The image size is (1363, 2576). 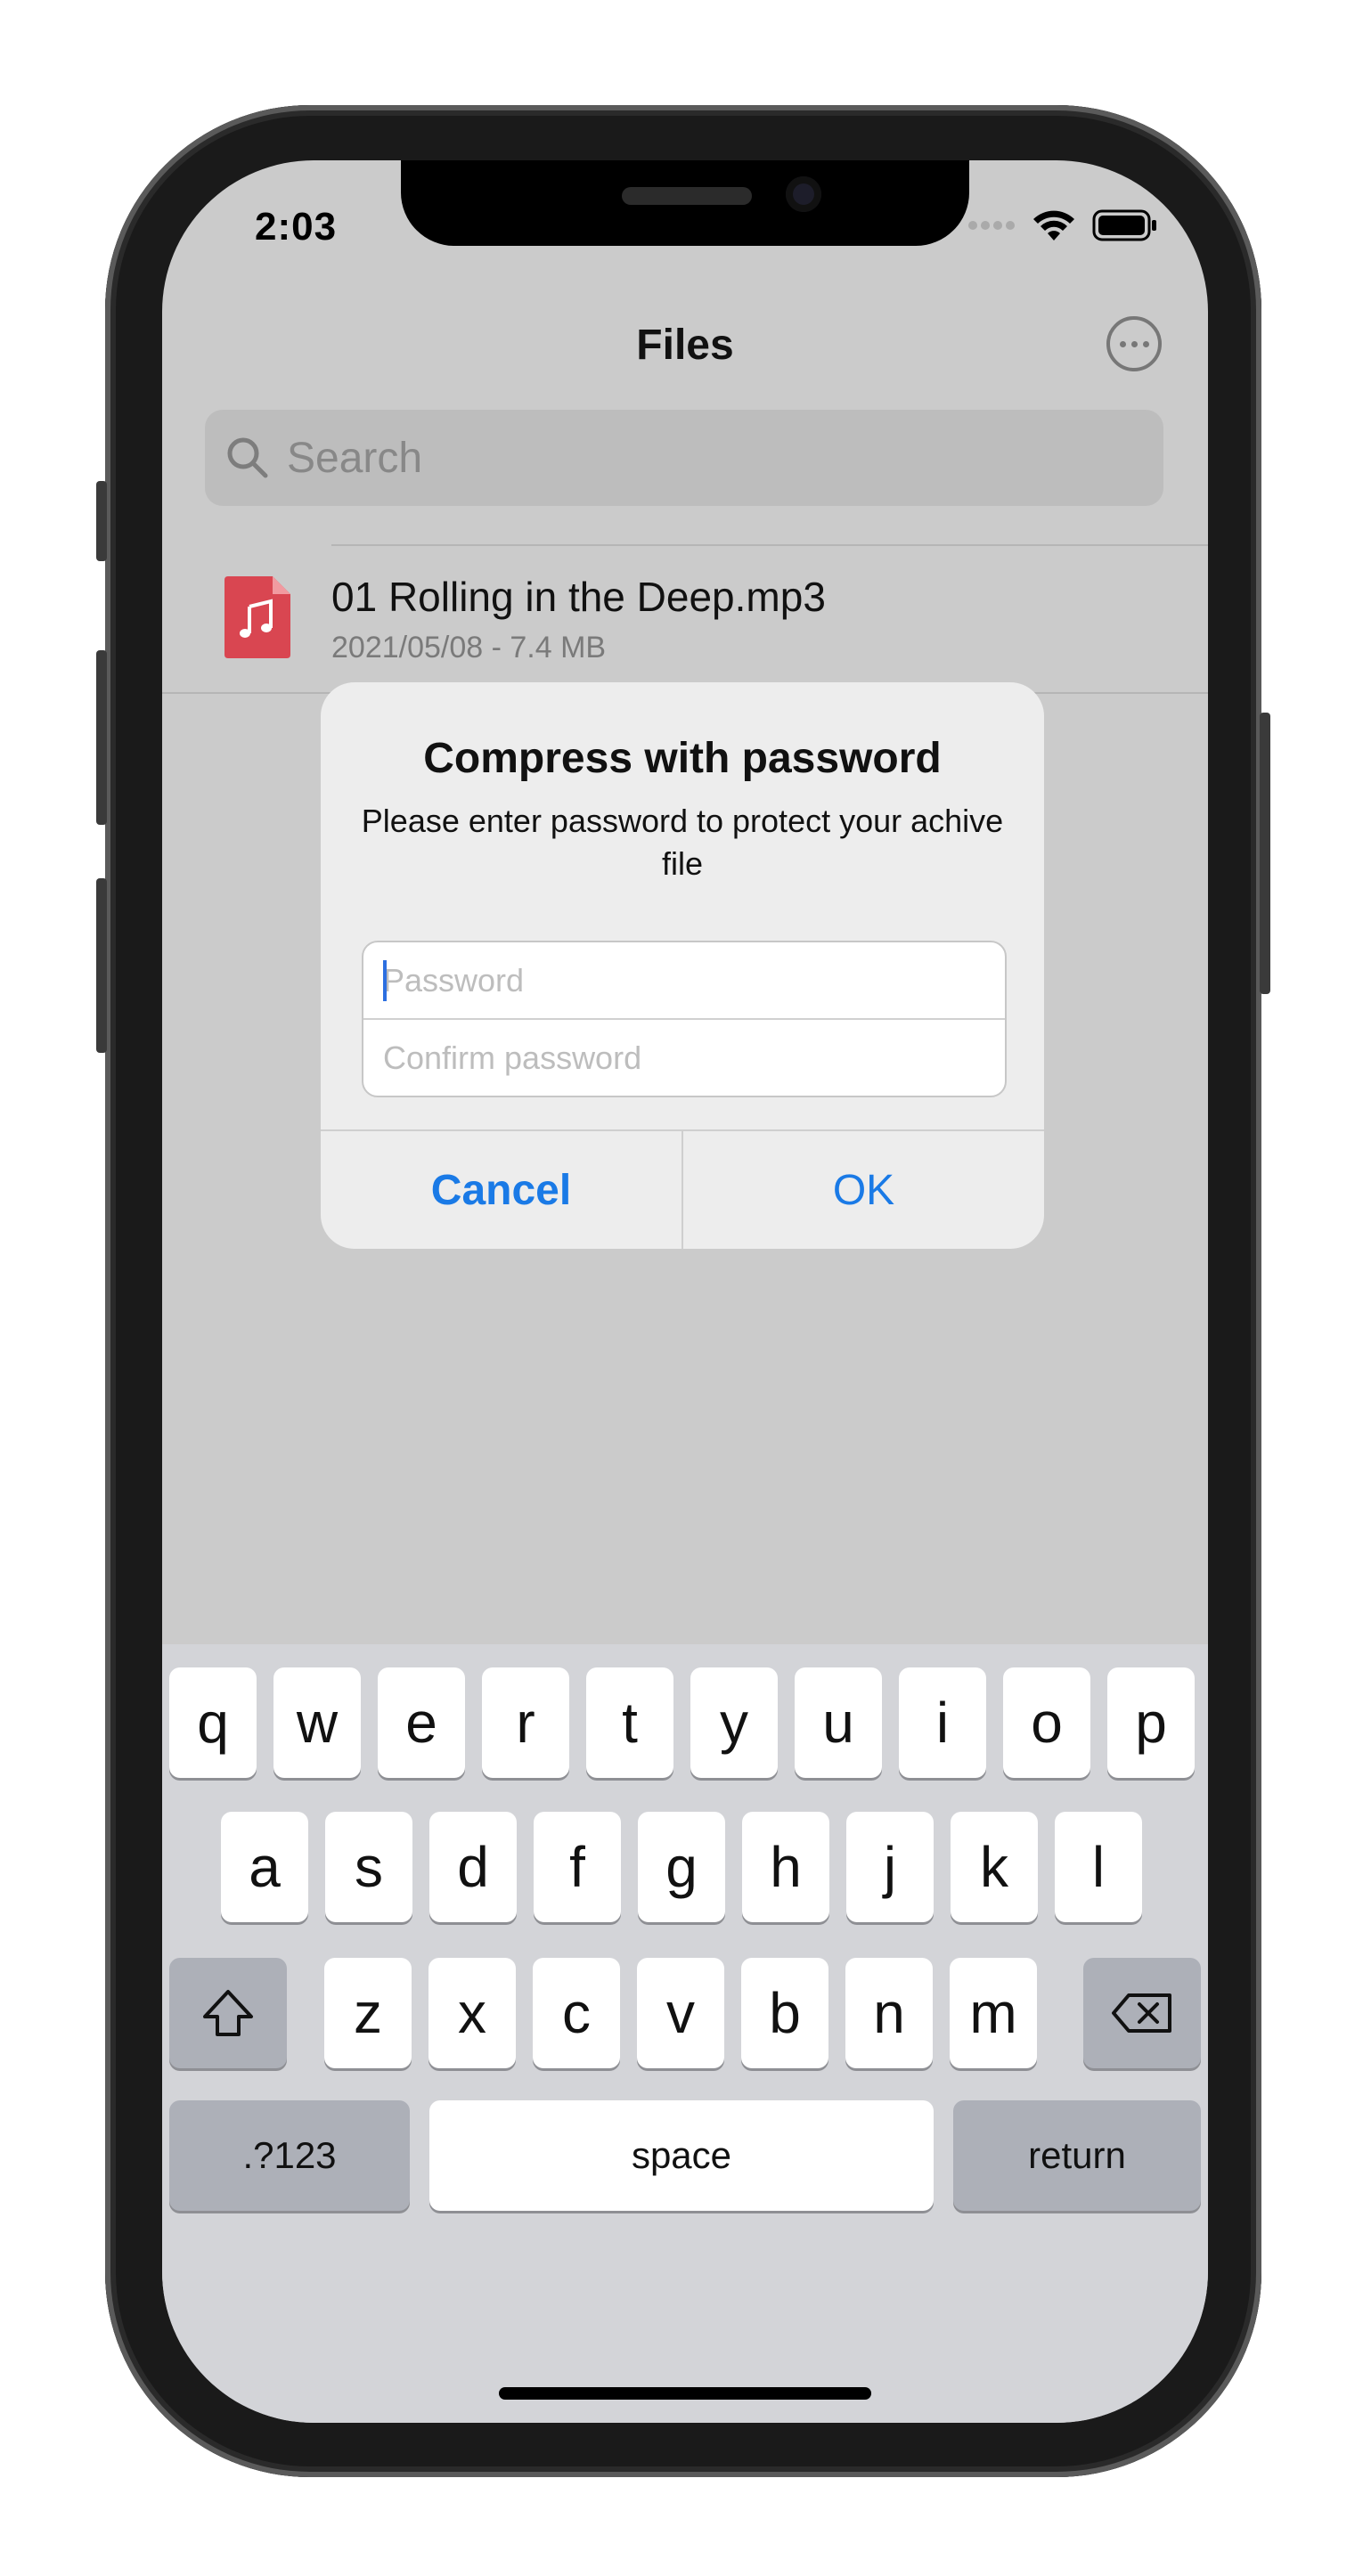 What do you see at coordinates (863, 1190) in the screenshot?
I see `ok-button: OK` at bounding box center [863, 1190].